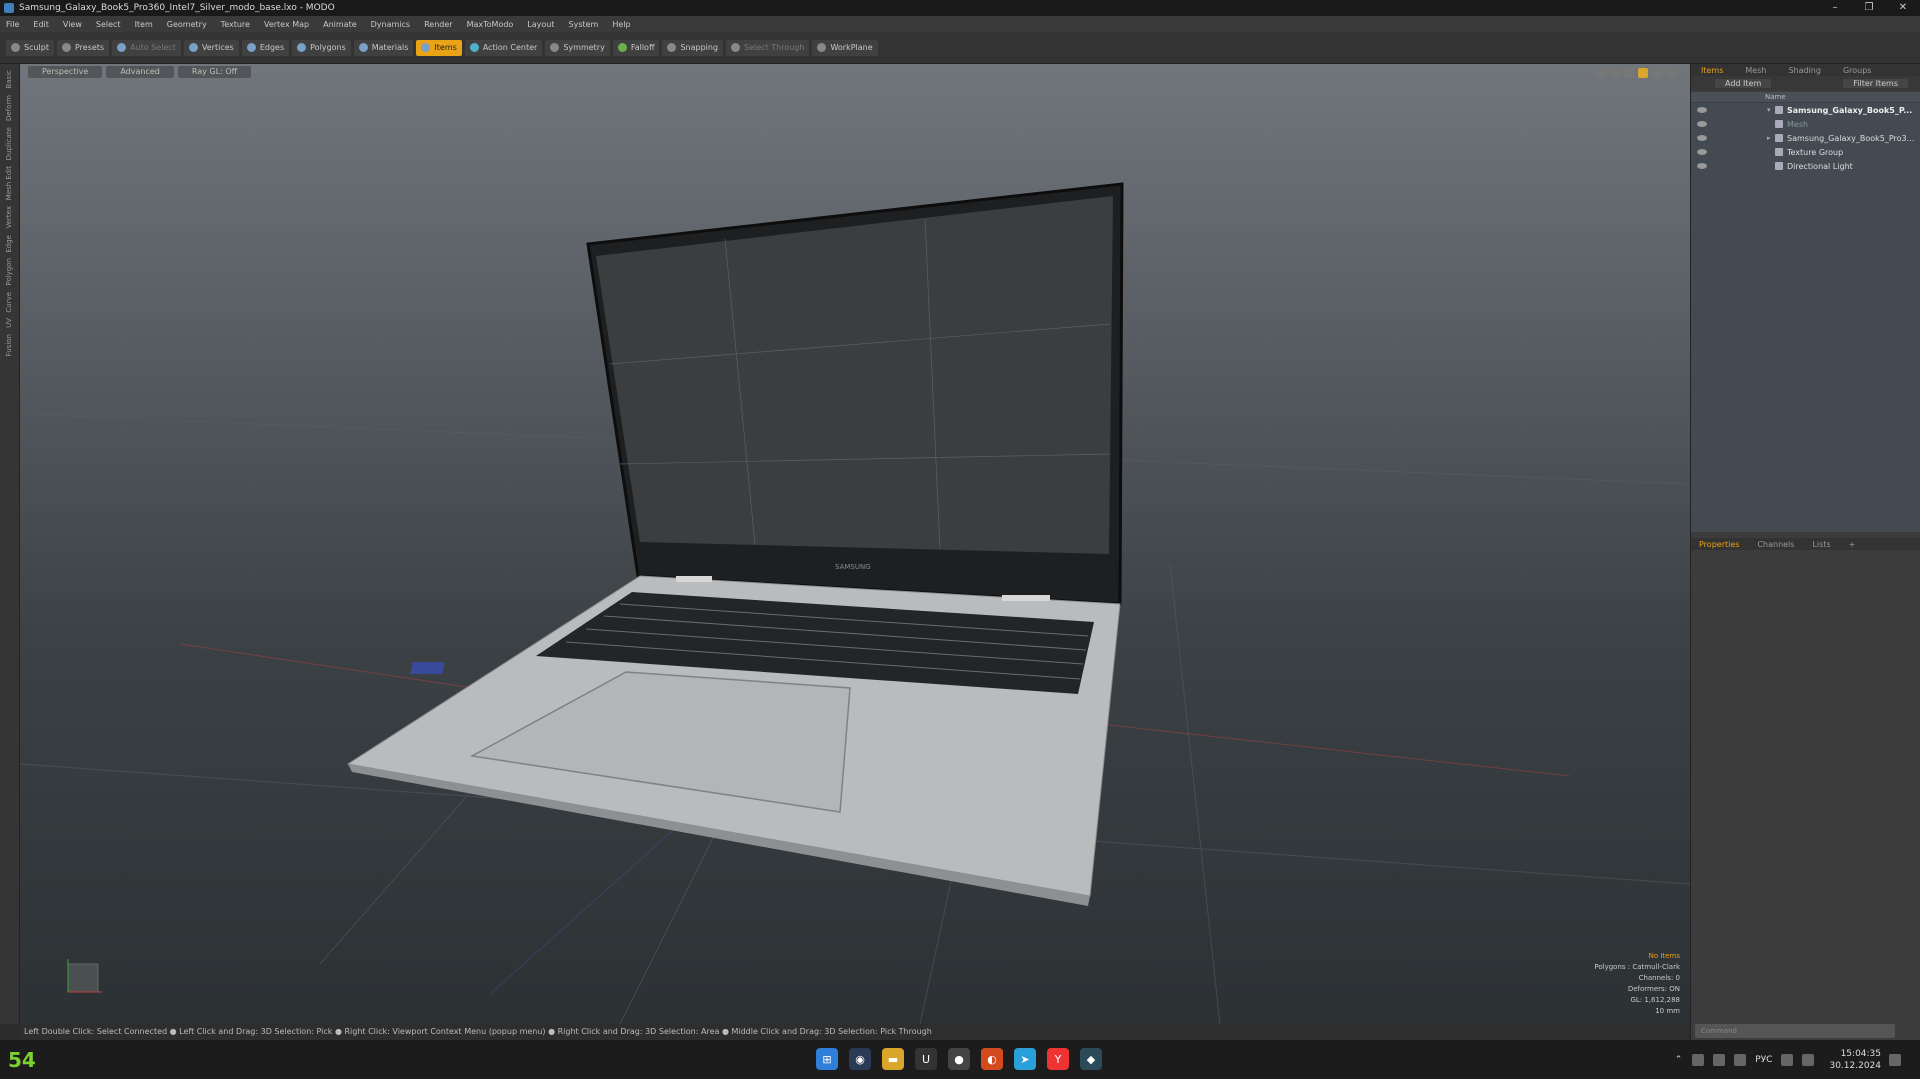 The height and width of the screenshot is (1079, 1920). What do you see at coordinates (1719, 1060) in the screenshot?
I see `steam-tray-icon` at bounding box center [1719, 1060].